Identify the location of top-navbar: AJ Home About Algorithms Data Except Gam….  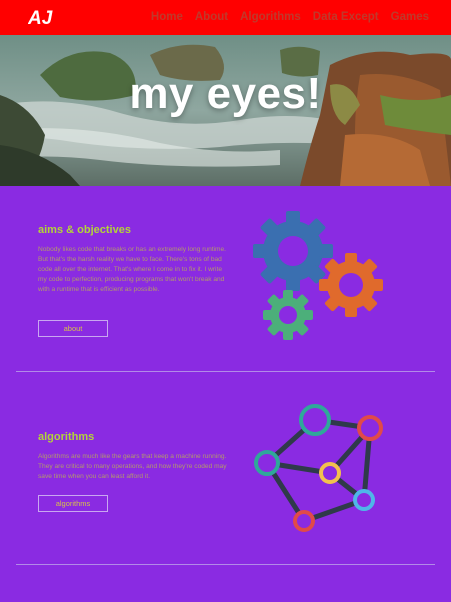
(225, 17).